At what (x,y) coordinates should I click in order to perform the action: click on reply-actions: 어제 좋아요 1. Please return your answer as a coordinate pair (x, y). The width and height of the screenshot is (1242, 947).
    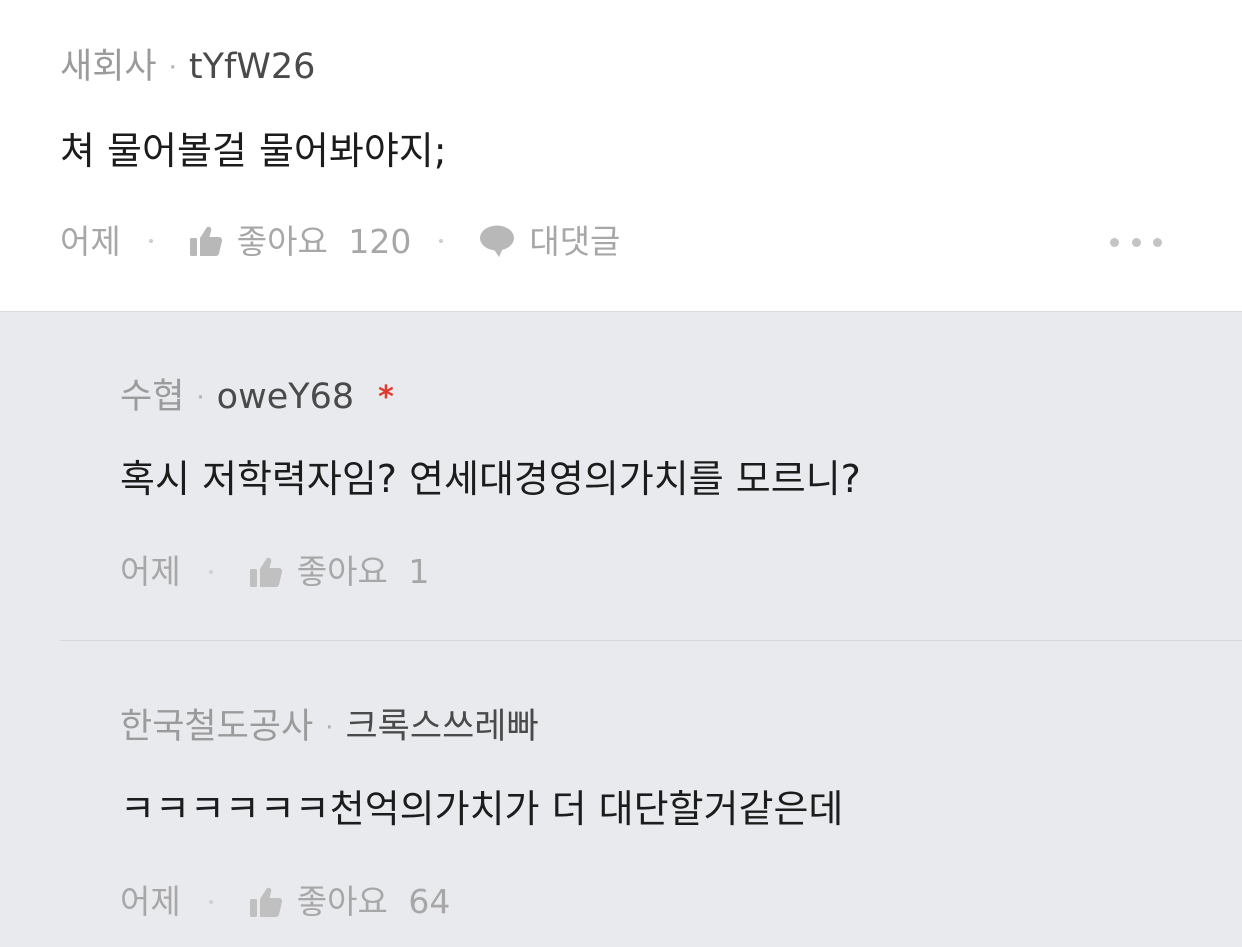
    Looking at the image, I should click on (274, 571).